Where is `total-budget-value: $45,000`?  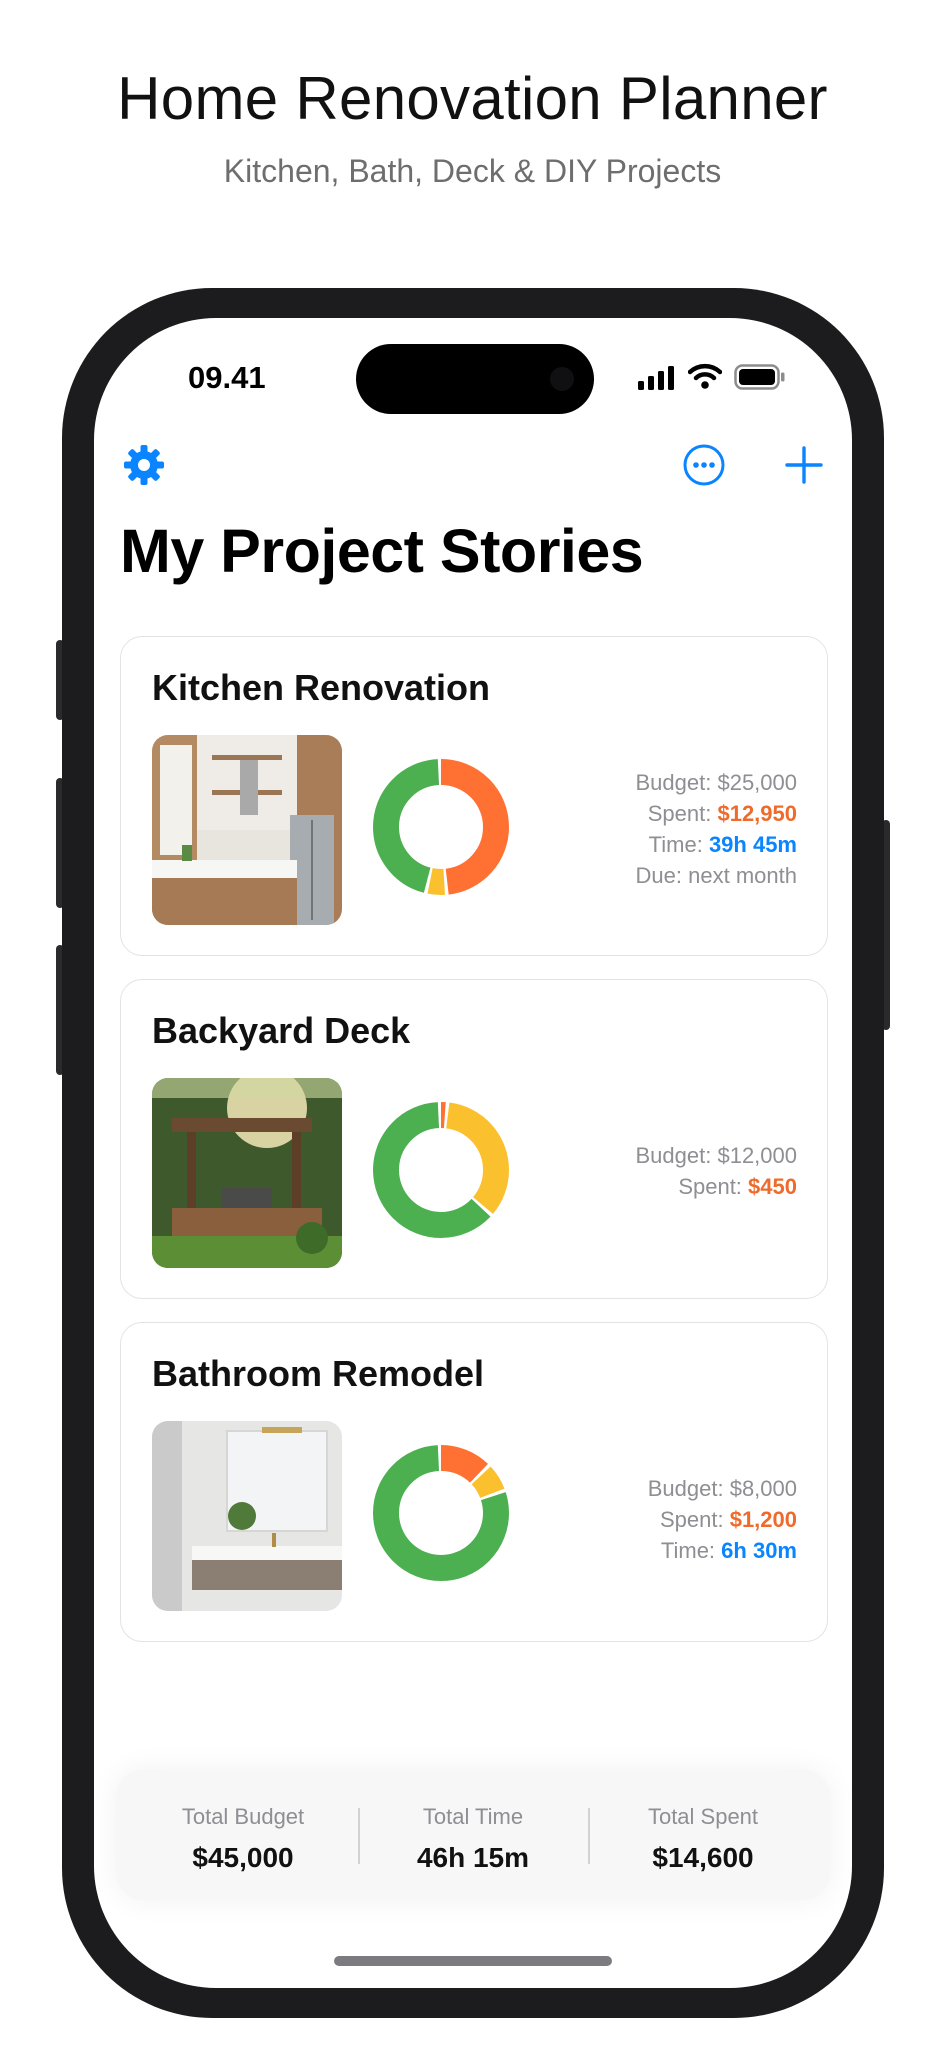 total-budget-value: $45,000 is located at coordinates (243, 1857).